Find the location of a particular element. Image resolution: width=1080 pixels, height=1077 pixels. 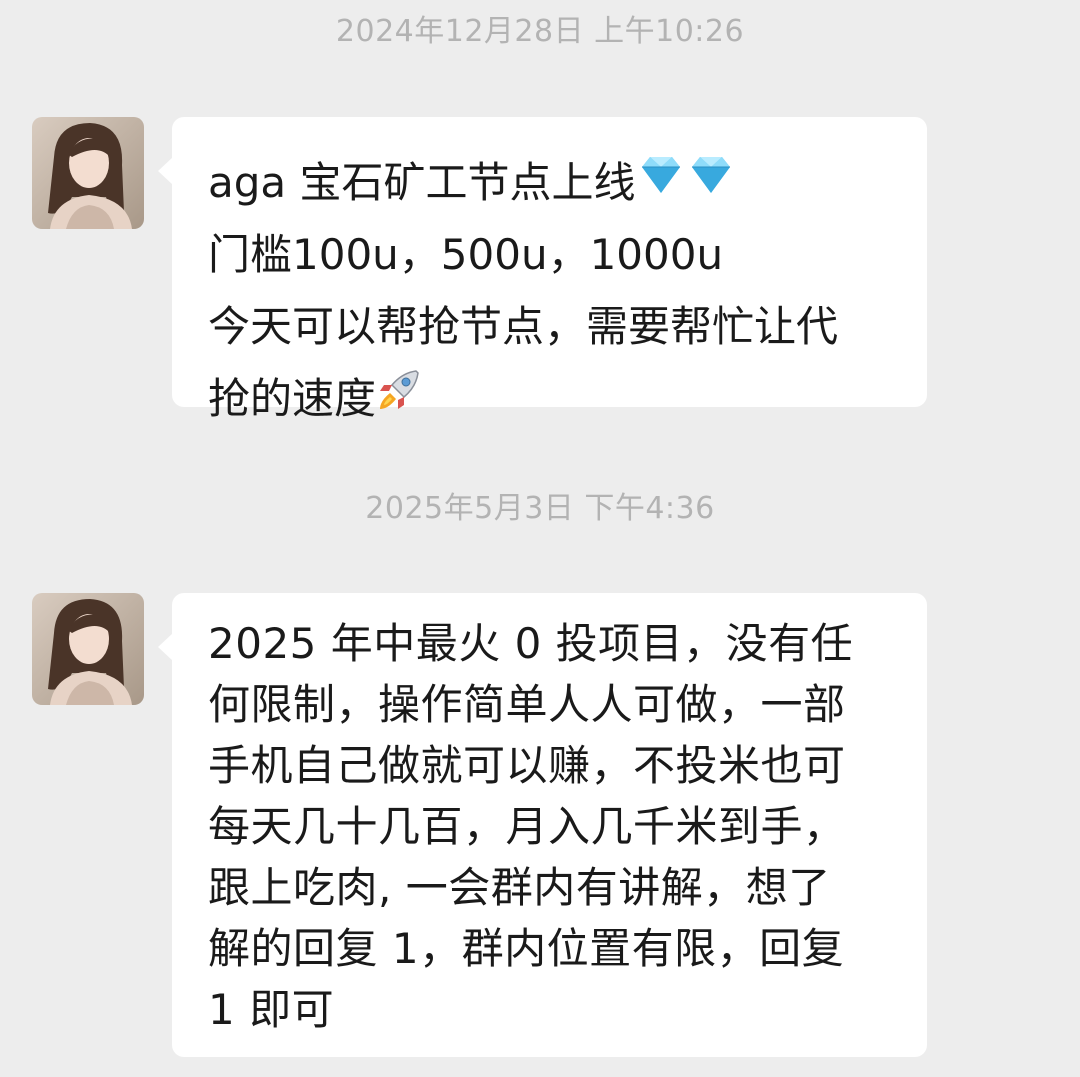

message-line: 跟上吃肉, 一会群内有讲解，想了 is located at coordinates (519, 887).